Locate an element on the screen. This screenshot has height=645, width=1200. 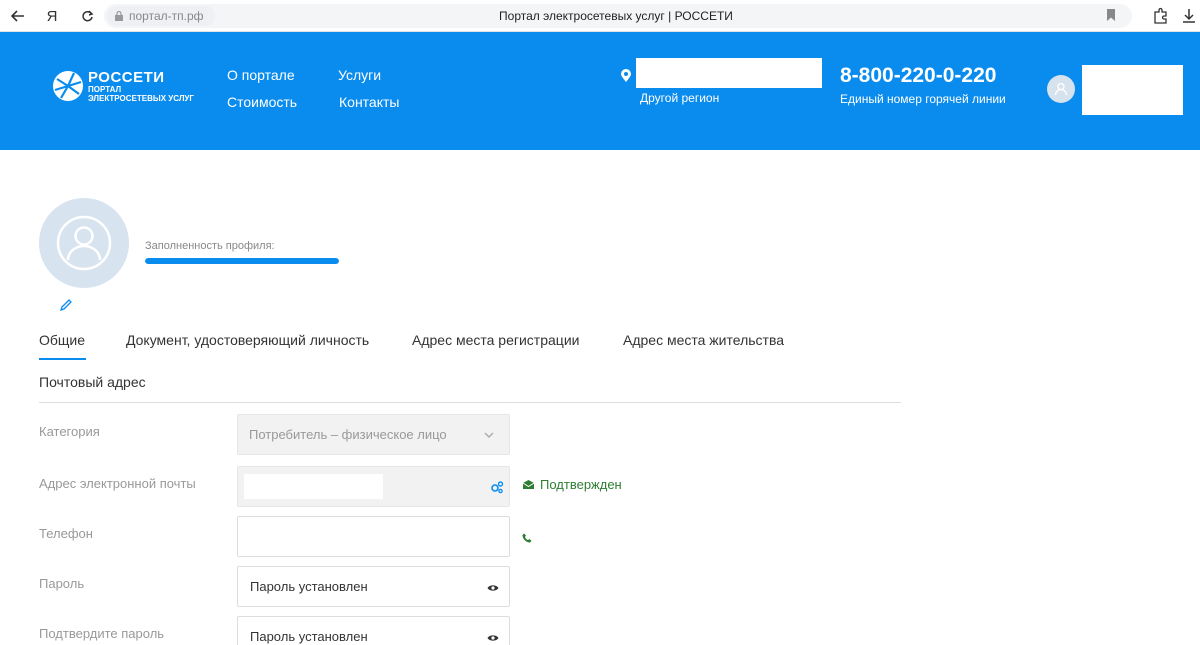
email-value-box is located at coordinates (313, 486).